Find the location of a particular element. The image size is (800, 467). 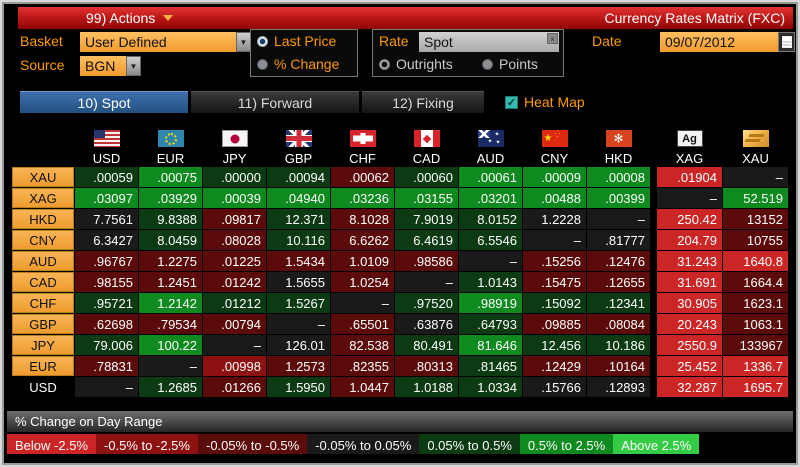

matrix-cell: 1664.4 is located at coordinates (755, 282).